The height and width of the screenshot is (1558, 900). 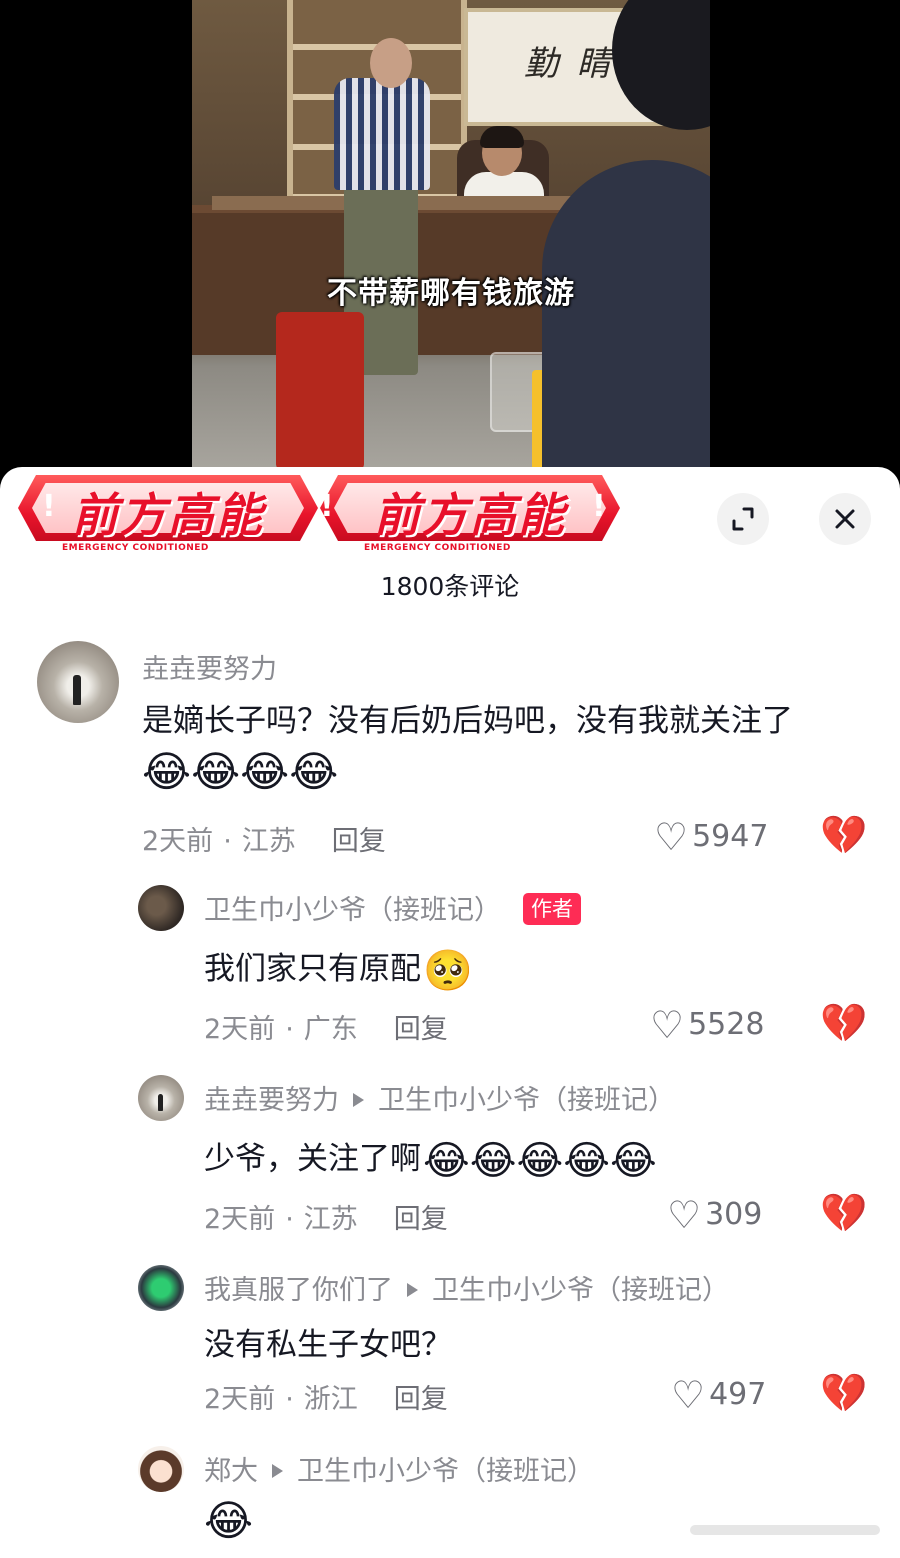 I want to click on emoji-row: 😂, so click(x=231, y=1521).